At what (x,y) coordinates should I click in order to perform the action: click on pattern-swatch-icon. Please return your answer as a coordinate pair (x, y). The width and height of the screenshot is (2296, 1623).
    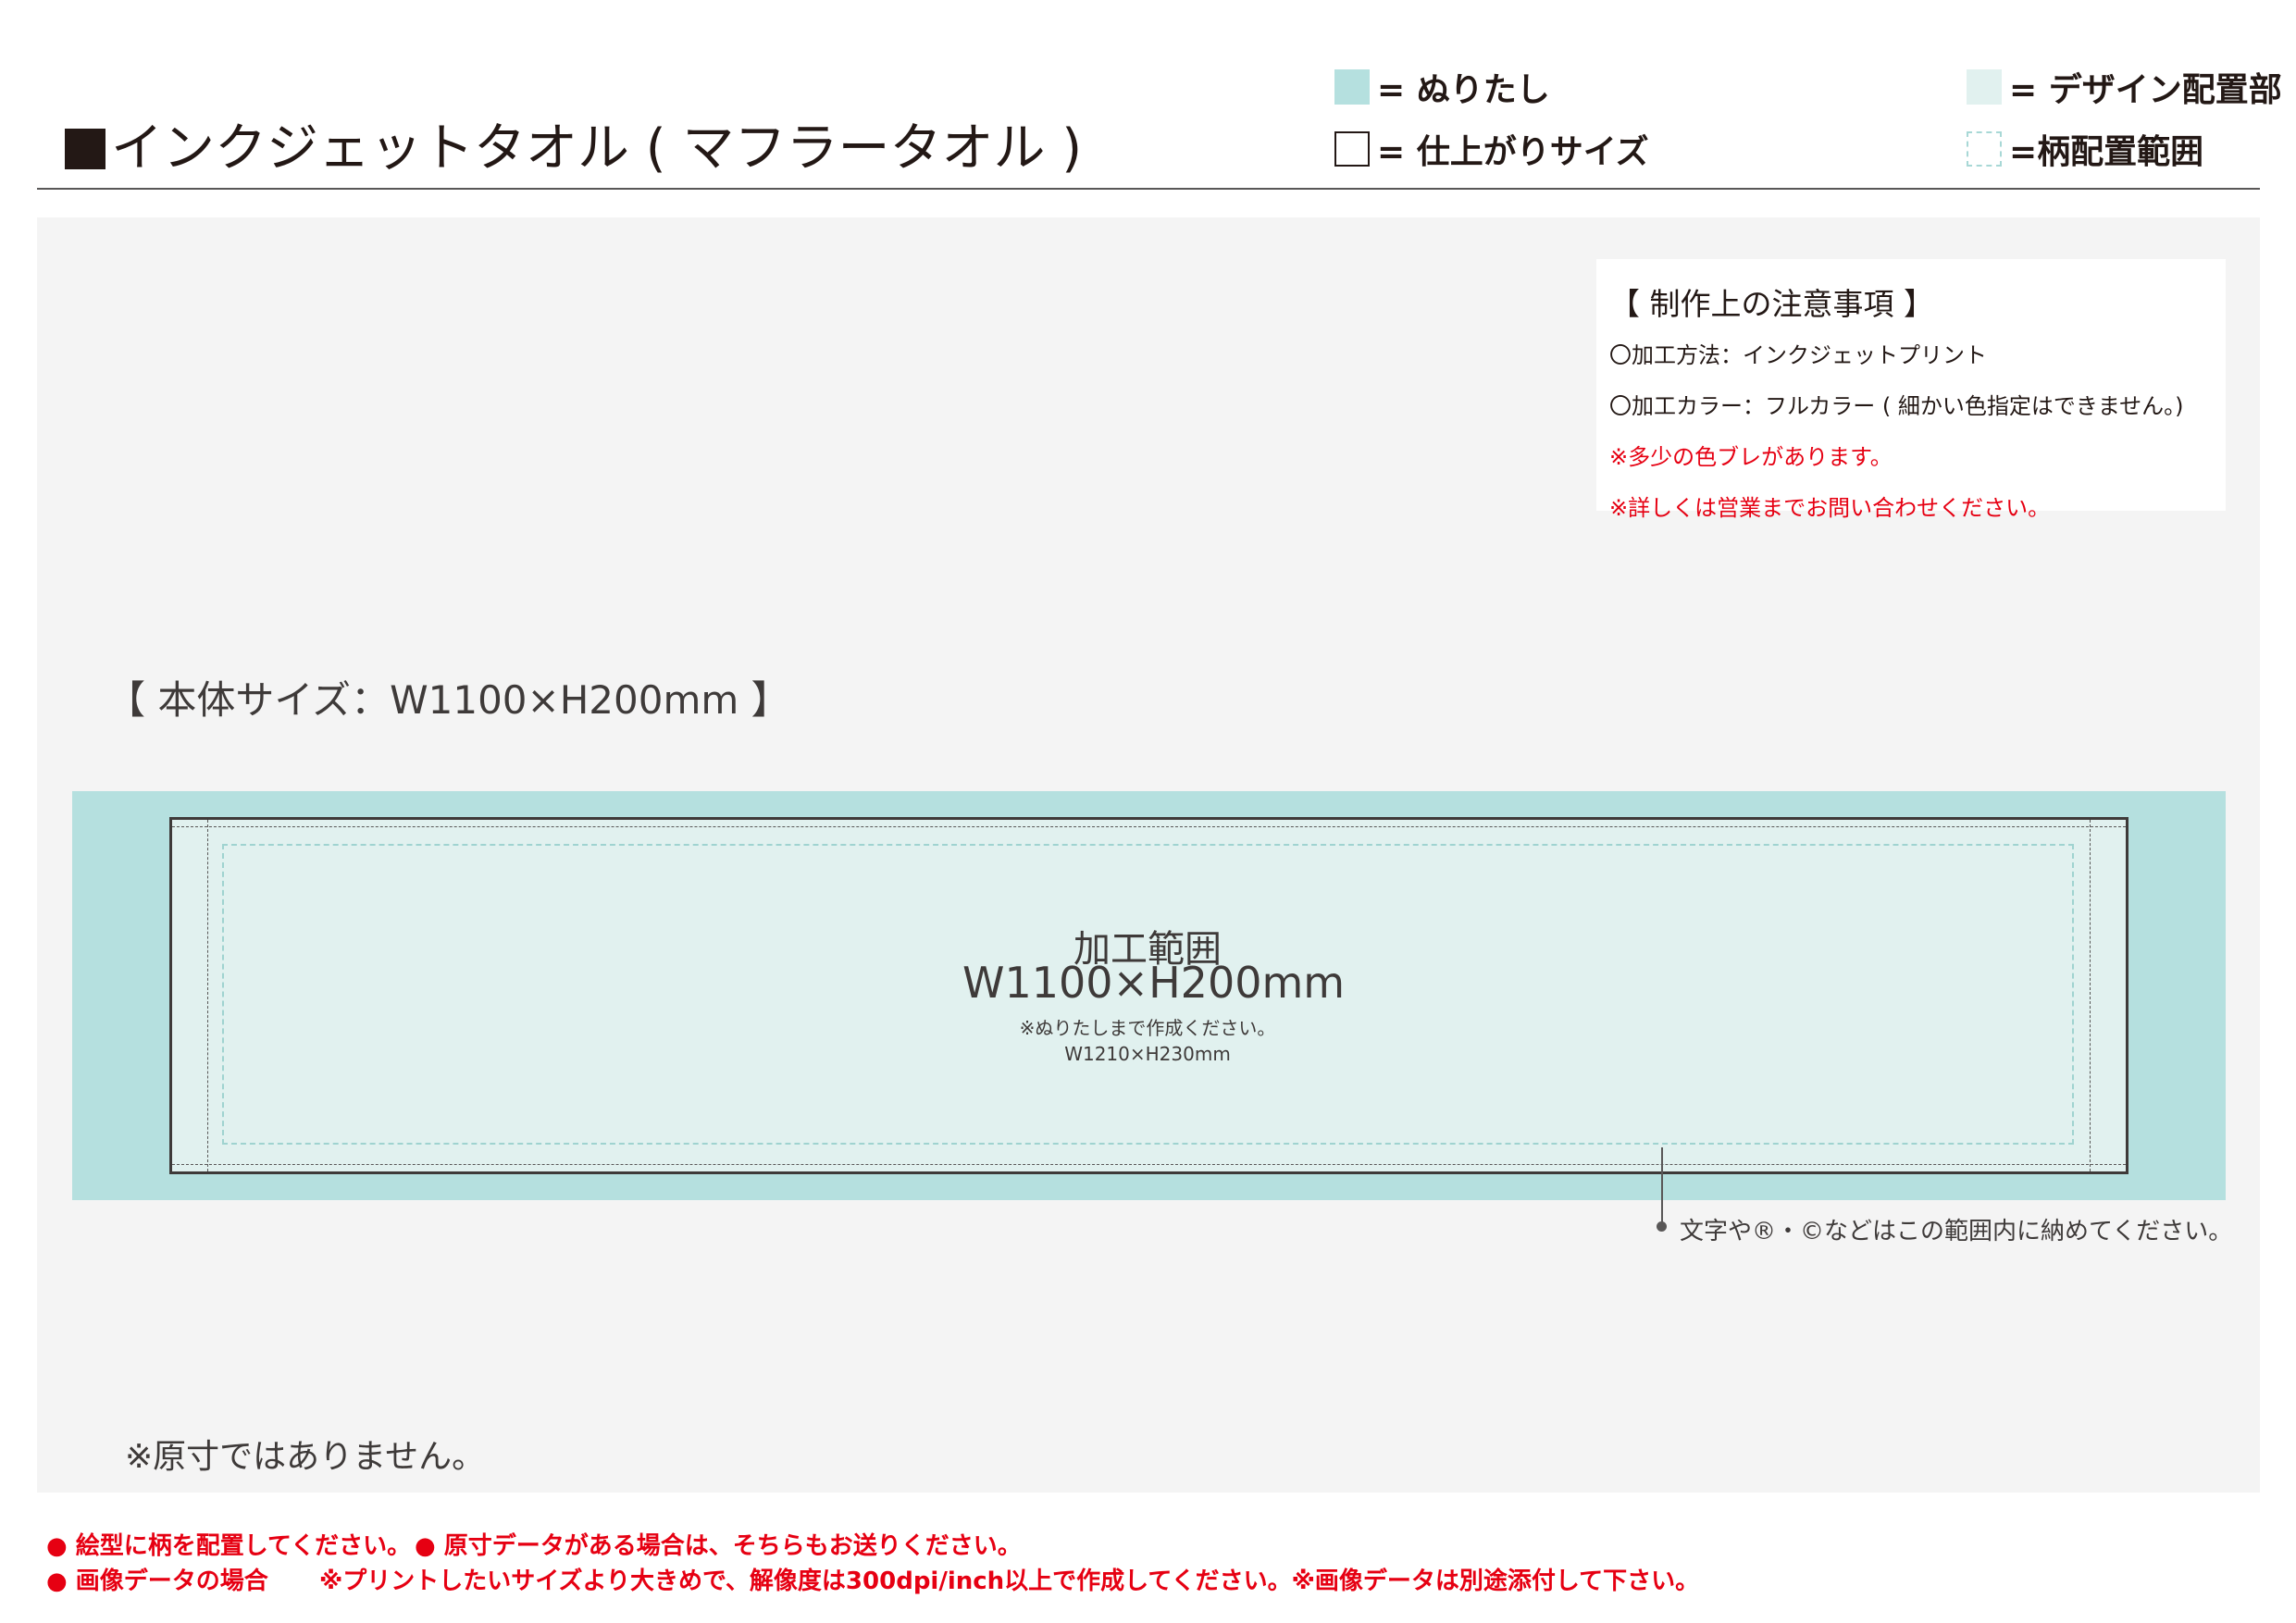
    Looking at the image, I should click on (1984, 149).